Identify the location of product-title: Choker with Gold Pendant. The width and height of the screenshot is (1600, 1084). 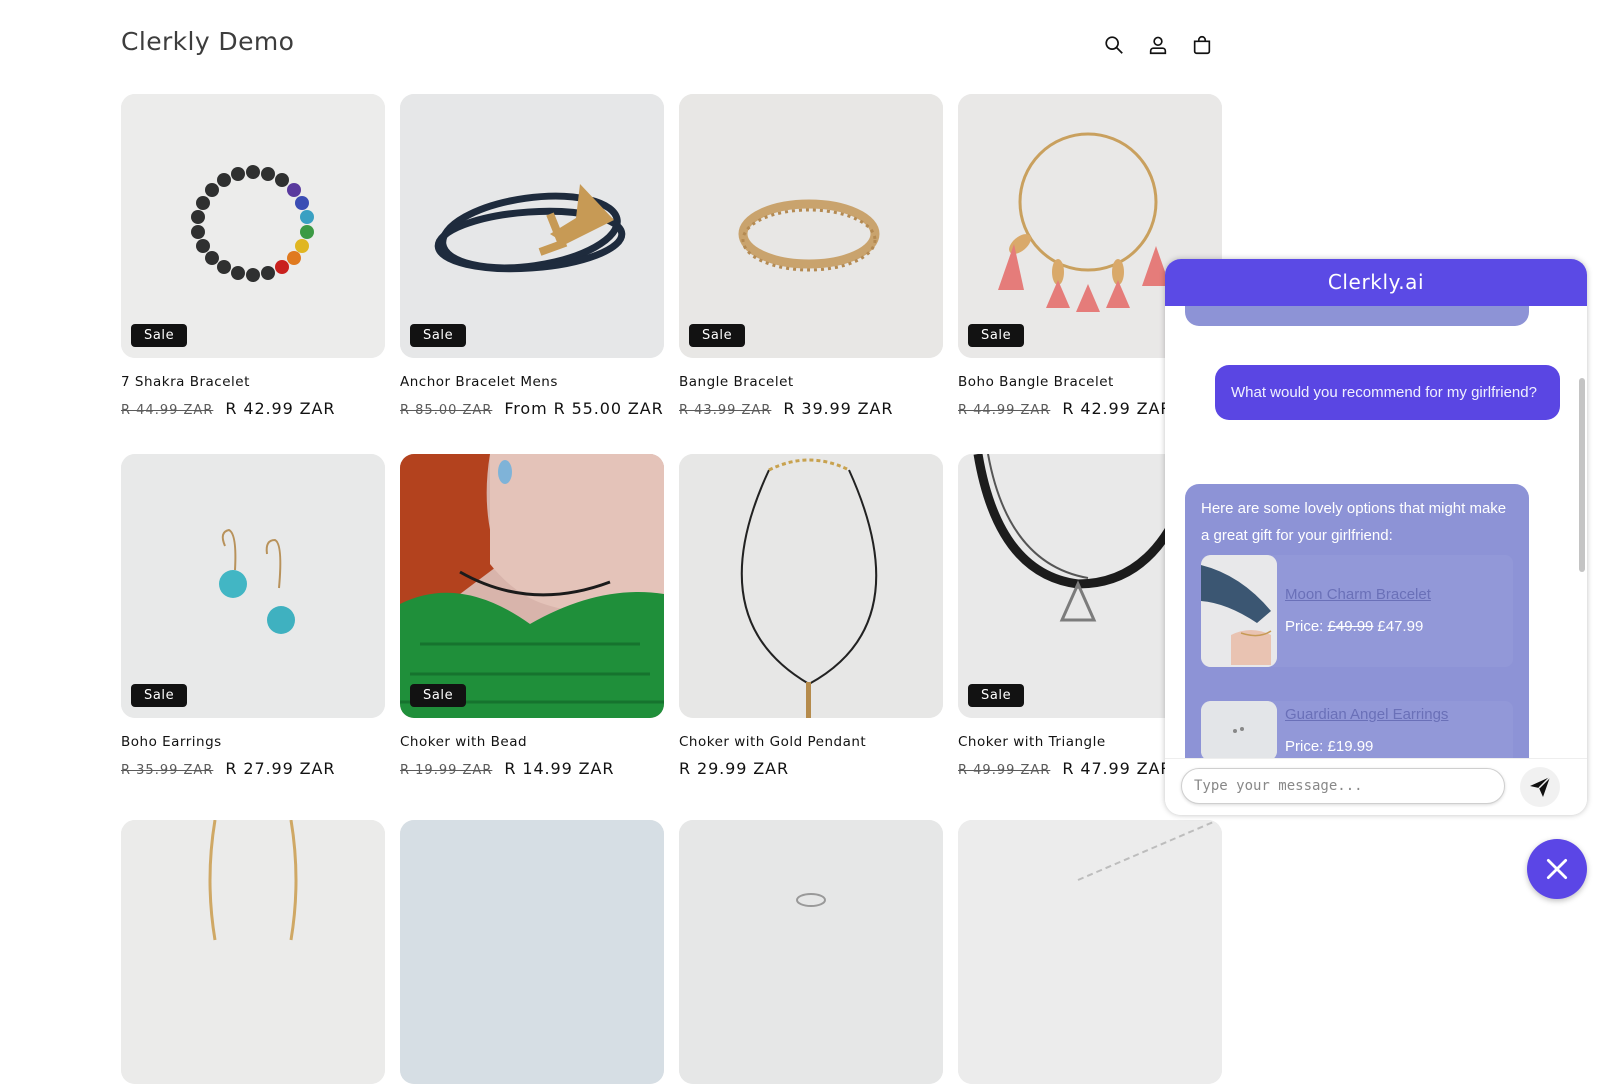
(811, 742).